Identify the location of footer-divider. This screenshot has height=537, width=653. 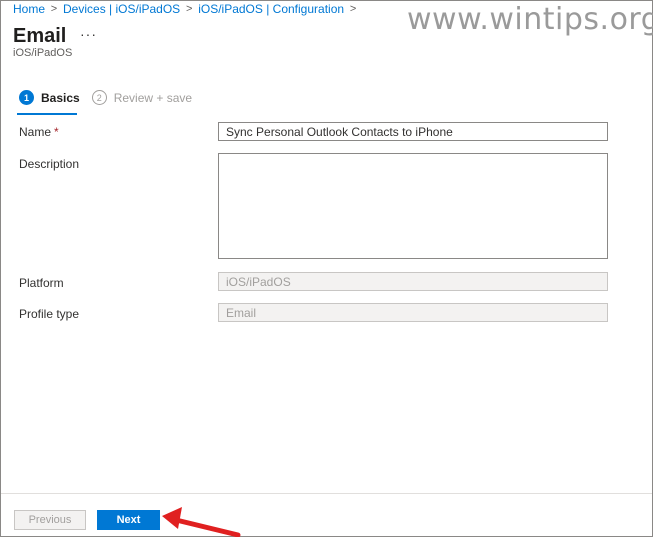
(326, 493).